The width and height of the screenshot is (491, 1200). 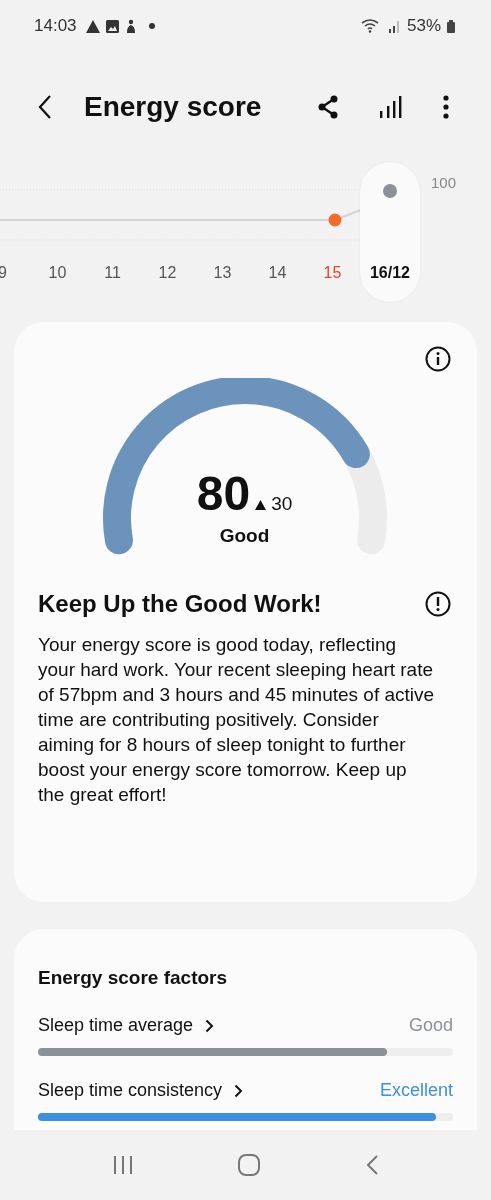 What do you see at coordinates (222, 232) in the screenshot?
I see `day-tab: 13` at bounding box center [222, 232].